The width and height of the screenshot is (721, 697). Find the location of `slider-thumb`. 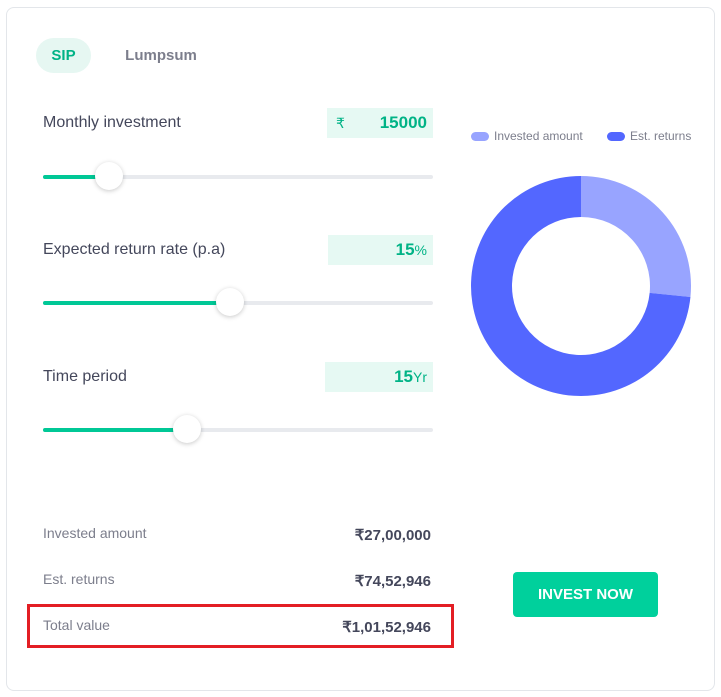

slider-thumb is located at coordinates (230, 302).